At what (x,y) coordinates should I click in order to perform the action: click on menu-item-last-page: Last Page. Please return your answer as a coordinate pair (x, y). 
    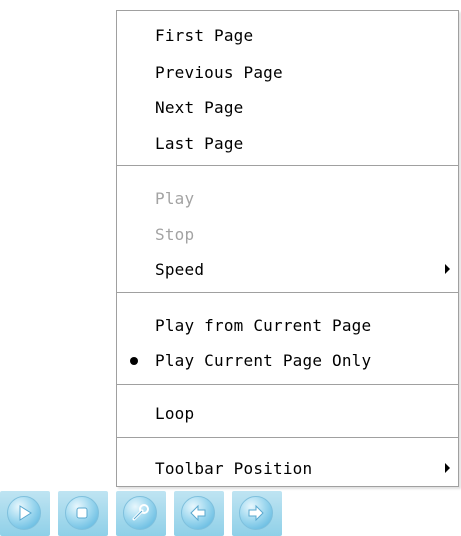
    Looking at the image, I should click on (287, 144).